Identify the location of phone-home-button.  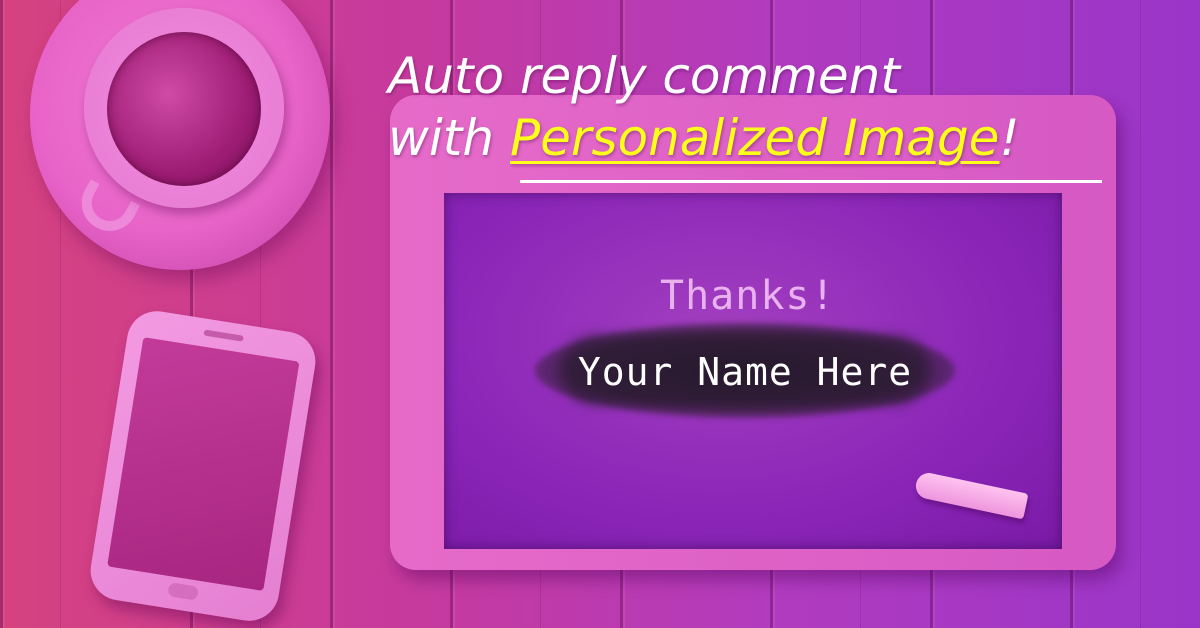
(183, 591).